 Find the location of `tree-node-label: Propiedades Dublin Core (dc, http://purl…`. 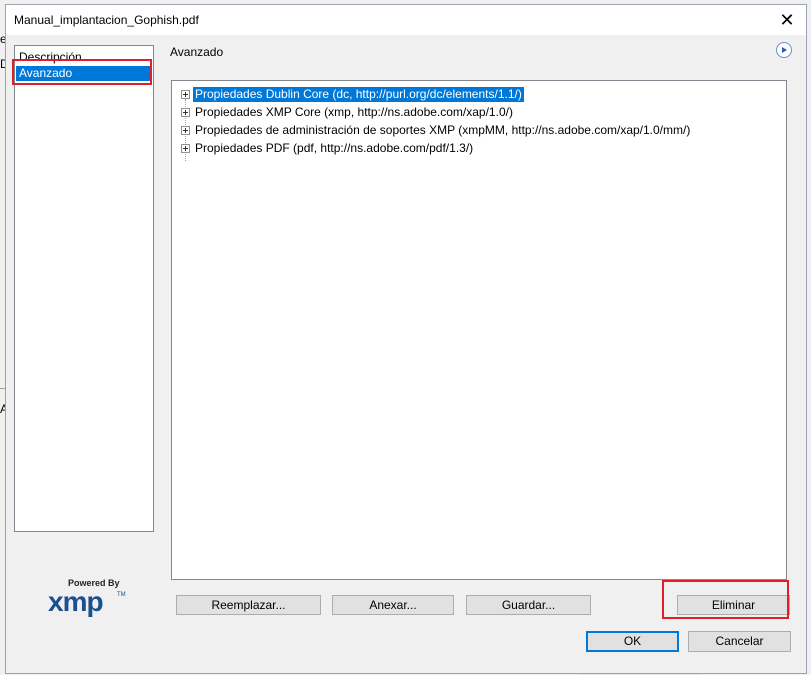

tree-node-label: Propiedades Dublin Core (dc, http://purl… is located at coordinates (358, 94).